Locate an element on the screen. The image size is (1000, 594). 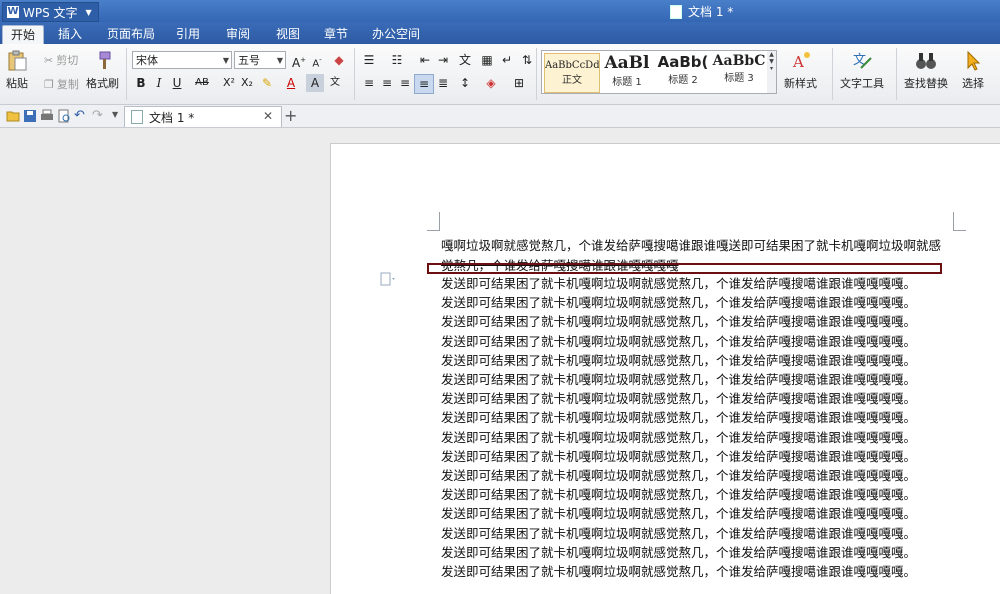
numbering-icon: ☷ is located at coordinates (397, 60).